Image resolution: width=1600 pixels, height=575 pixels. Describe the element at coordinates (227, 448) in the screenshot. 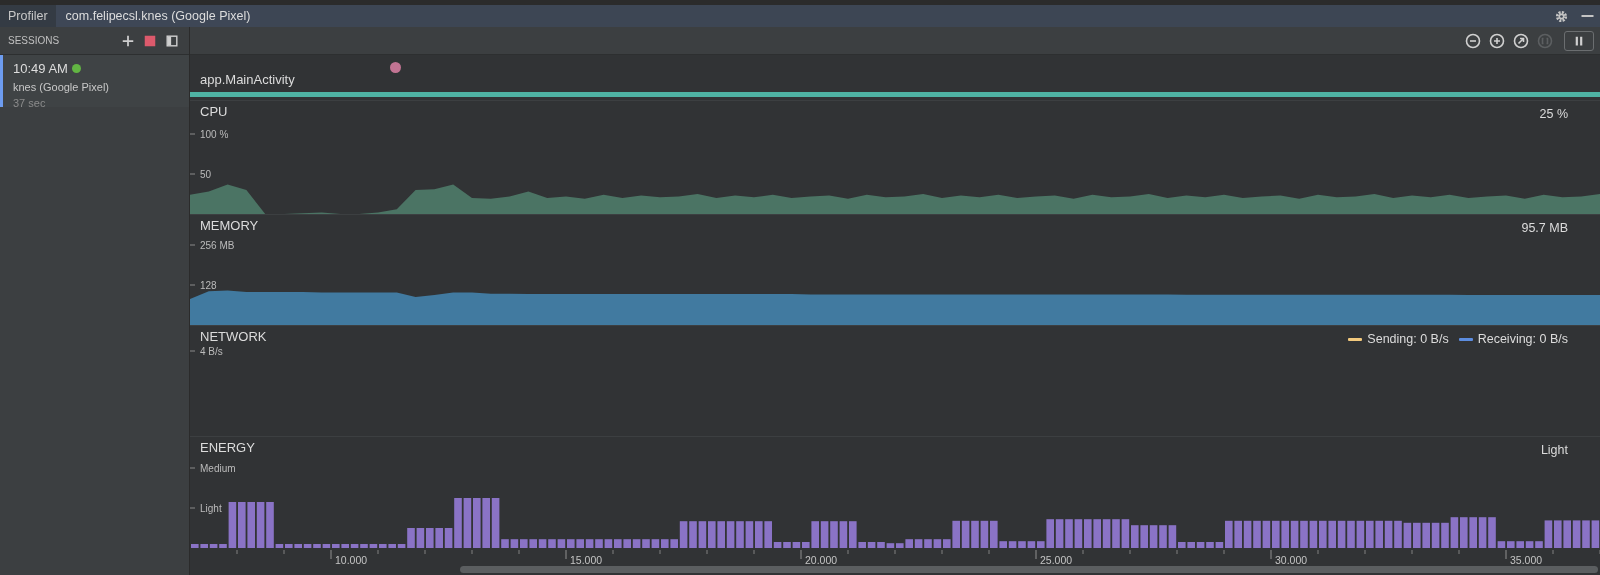

I see `monitor-title: ENERGY` at that location.